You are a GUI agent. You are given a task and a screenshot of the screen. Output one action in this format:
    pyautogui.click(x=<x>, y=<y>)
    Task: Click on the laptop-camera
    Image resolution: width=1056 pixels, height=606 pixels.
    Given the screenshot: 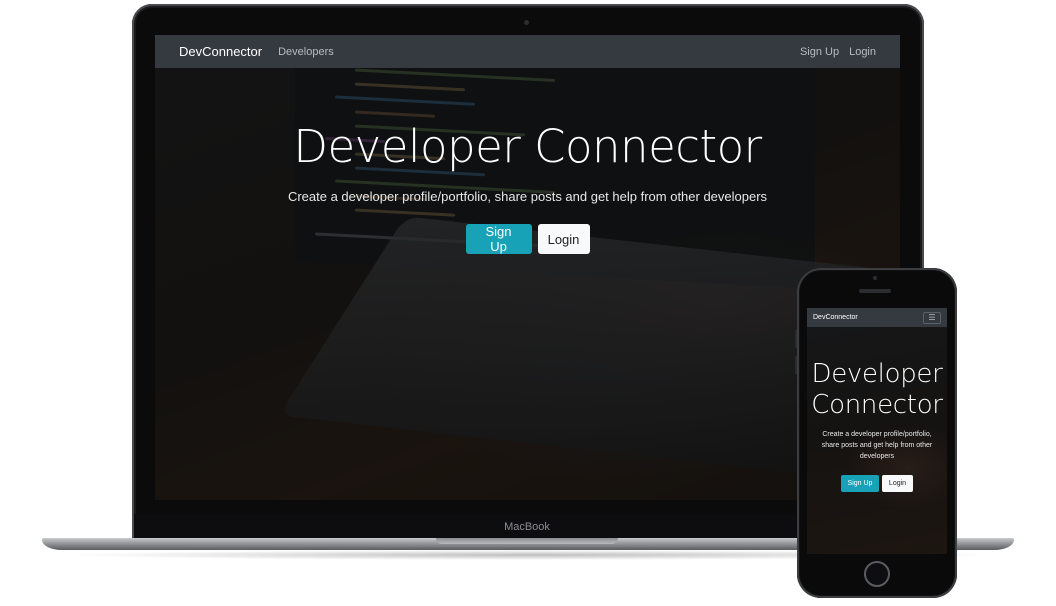 What is the action you would take?
    pyautogui.click(x=526, y=22)
    